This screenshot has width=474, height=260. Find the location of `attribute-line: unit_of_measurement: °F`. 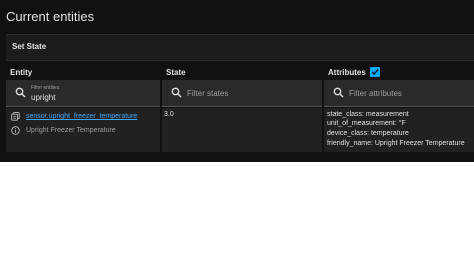

attribute-line: unit_of_measurement: °F is located at coordinates (366, 123).